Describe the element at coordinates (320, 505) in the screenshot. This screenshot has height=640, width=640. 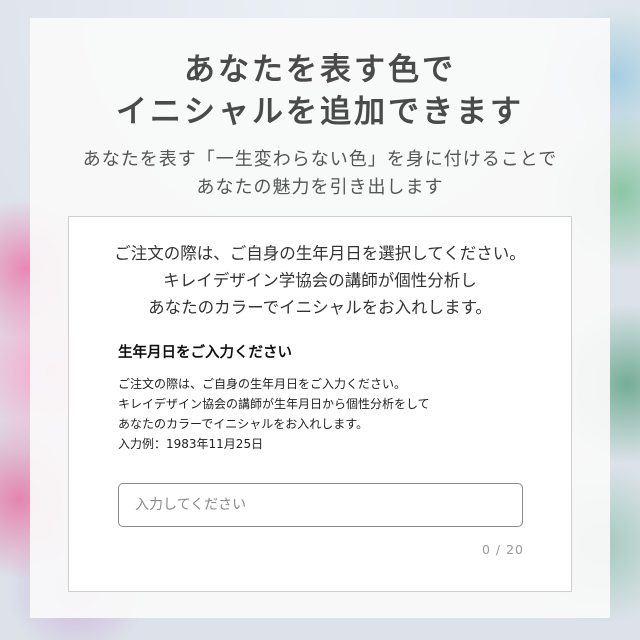
I see `birthdate-input` at that location.